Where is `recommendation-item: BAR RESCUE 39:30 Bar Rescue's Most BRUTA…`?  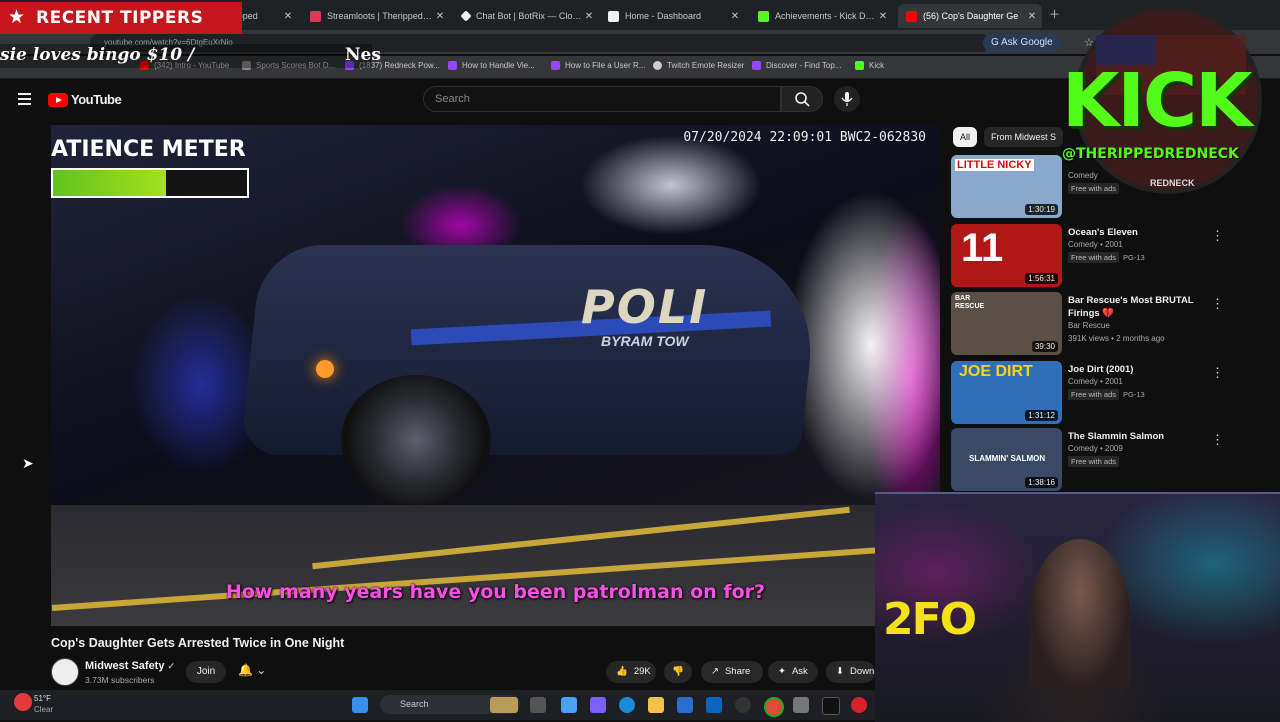
recommendation-item: BAR RESCUE 39:30 Bar Rescue's Most BRUTA… is located at coordinates (1101, 324).